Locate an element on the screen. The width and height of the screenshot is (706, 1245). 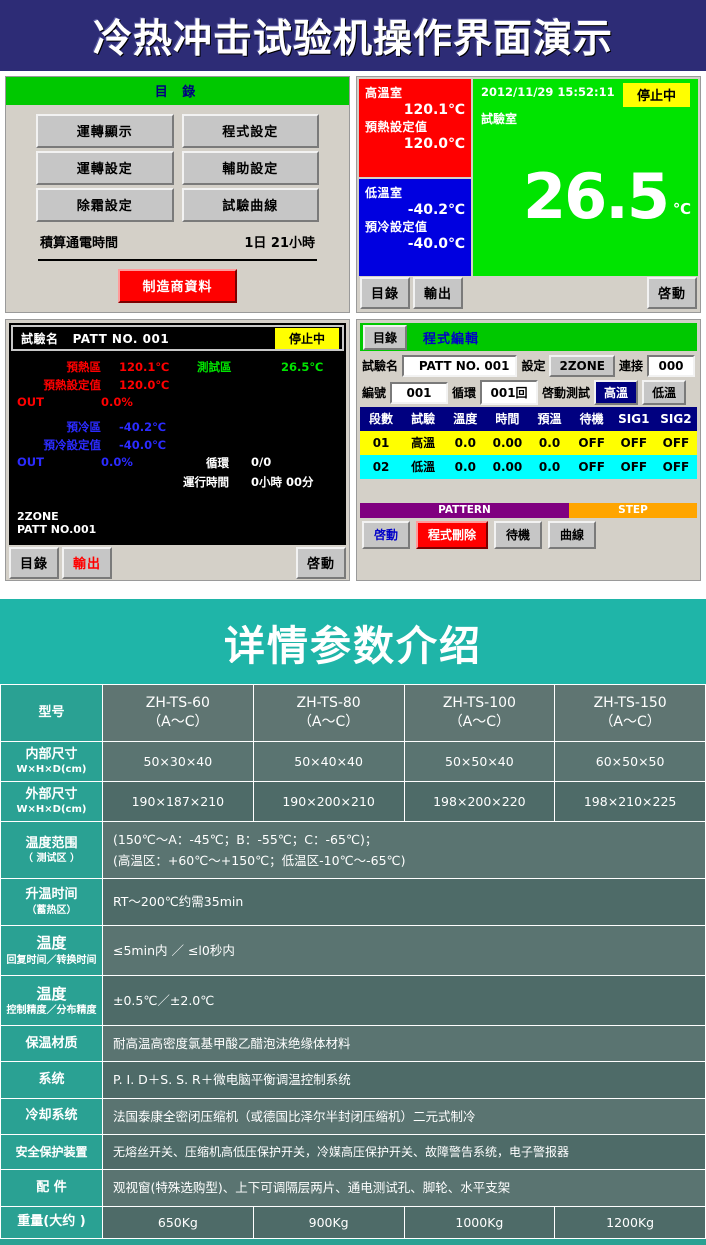
run-hot-out-label: OUT is located at coordinates (30, 402).